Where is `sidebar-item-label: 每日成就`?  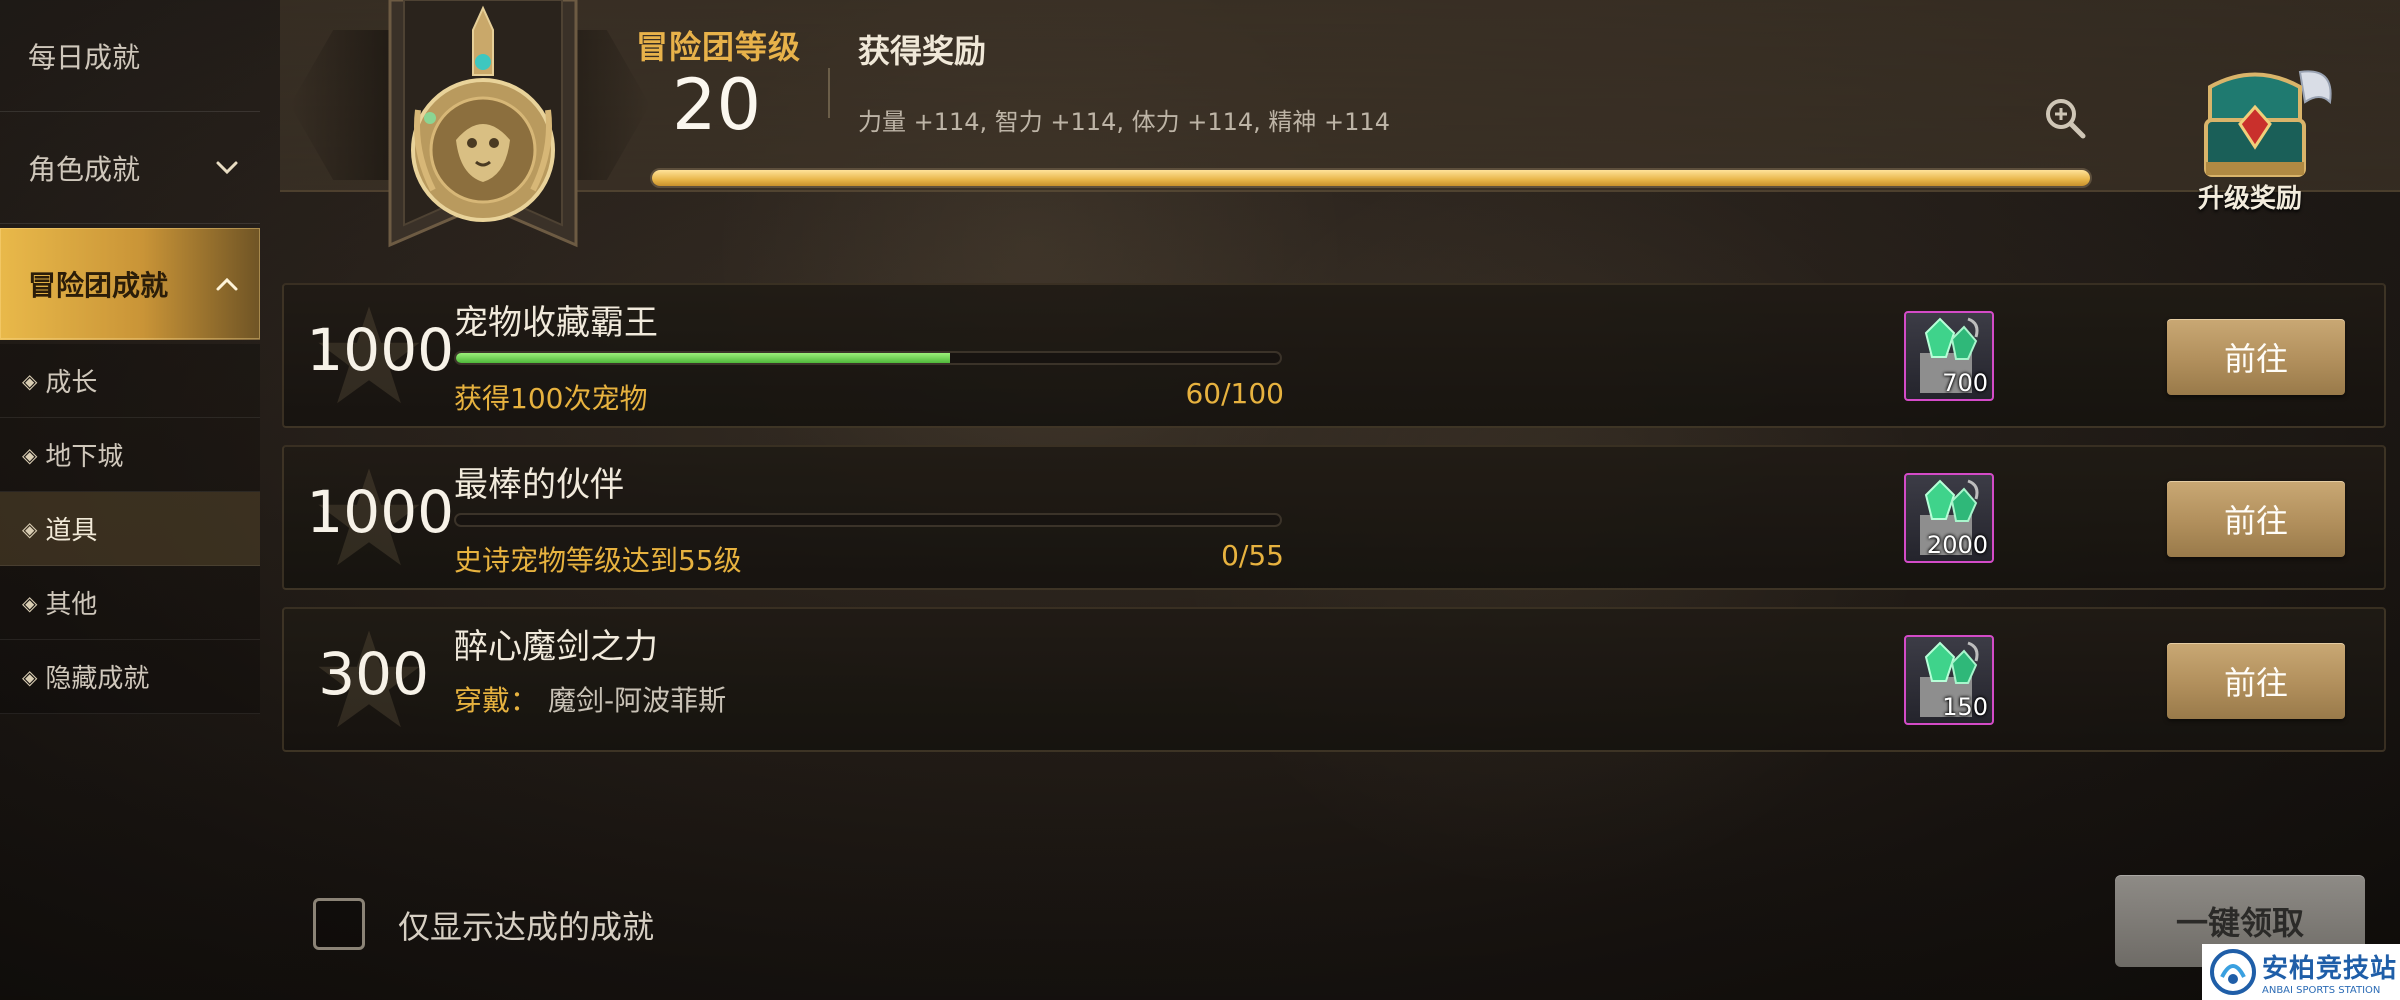
sidebar-item-label: 每日成就 is located at coordinates (84, 57).